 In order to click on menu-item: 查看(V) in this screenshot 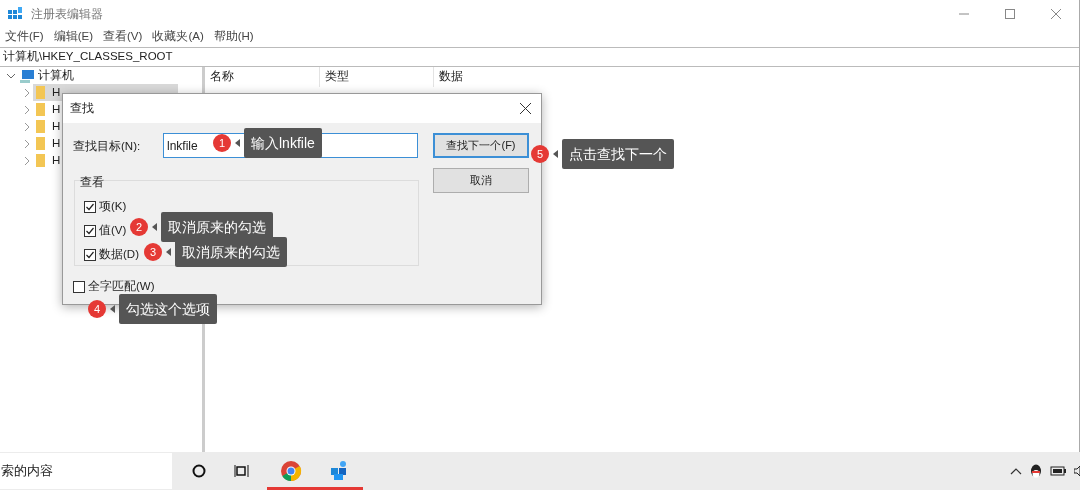, I will do `click(123, 37)`.